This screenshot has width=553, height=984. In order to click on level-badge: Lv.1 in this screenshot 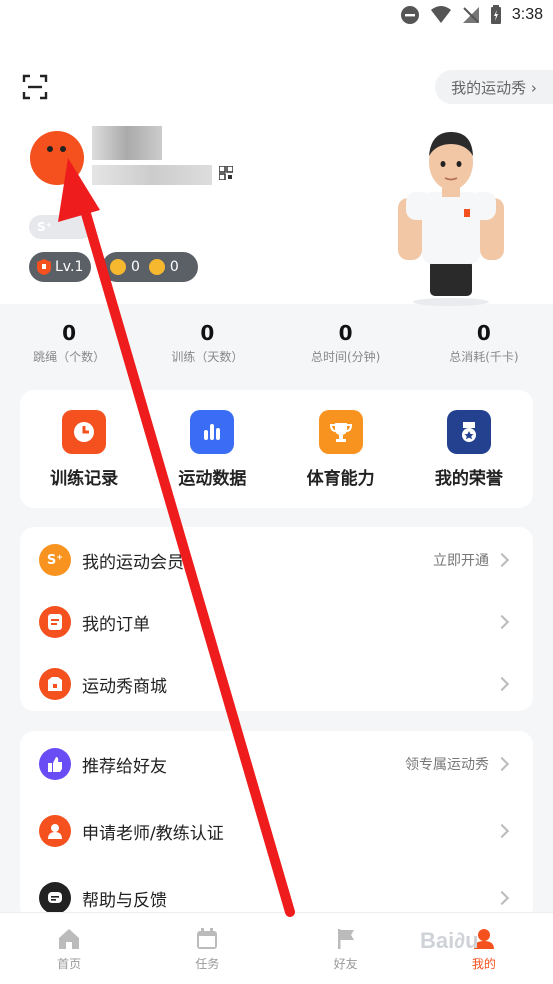, I will do `click(60, 267)`.